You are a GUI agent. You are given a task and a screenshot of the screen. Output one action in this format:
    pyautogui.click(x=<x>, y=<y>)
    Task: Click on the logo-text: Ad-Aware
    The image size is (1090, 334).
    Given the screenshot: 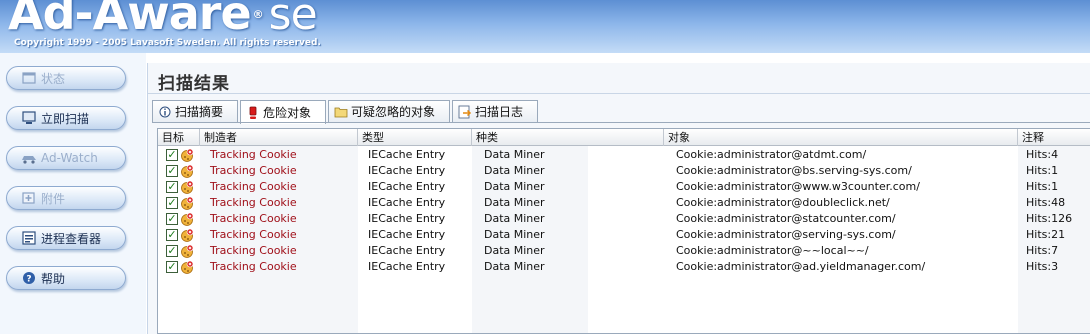 What is the action you would take?
    pyautogui.click(x=130, y=20)
    